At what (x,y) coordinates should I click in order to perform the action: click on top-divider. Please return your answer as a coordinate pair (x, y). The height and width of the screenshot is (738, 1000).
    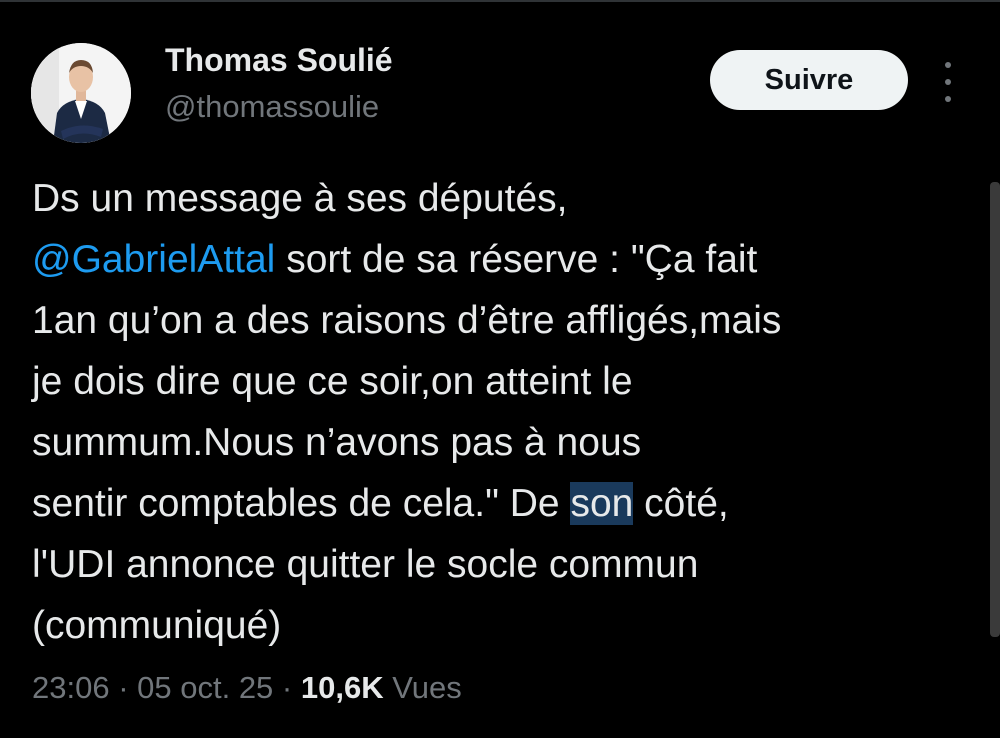
    Looking at the image, I should click on (500, 1).